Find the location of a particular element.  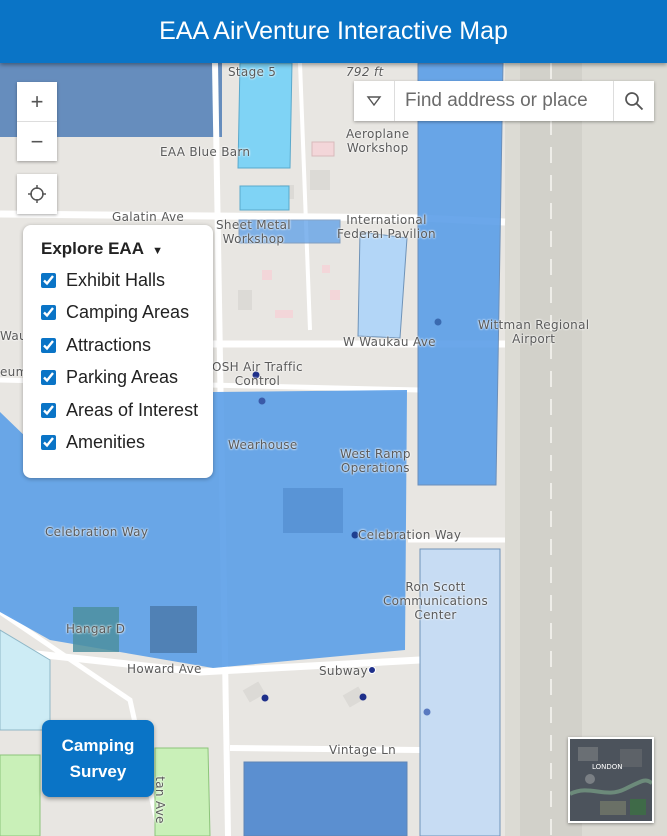

search-button is located at coordinates (633, 101).